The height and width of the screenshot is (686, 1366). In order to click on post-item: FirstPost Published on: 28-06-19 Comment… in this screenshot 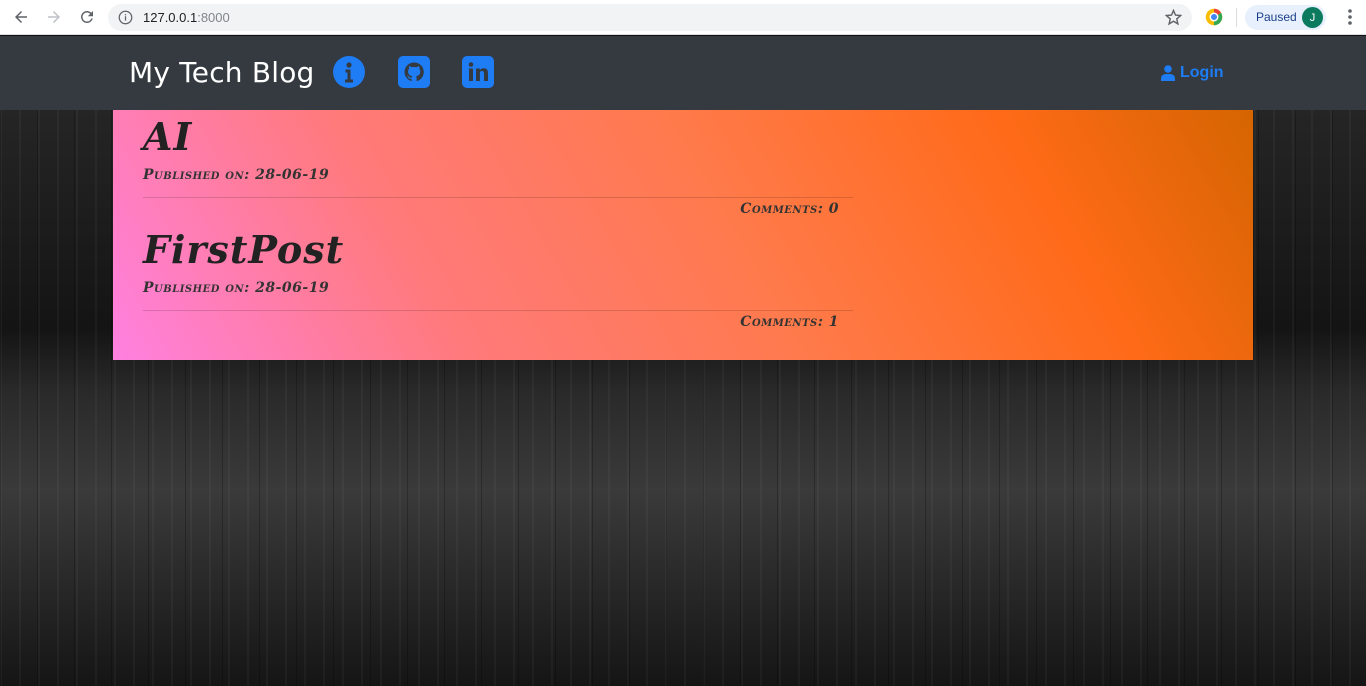, I will do `click(498, 278)`.